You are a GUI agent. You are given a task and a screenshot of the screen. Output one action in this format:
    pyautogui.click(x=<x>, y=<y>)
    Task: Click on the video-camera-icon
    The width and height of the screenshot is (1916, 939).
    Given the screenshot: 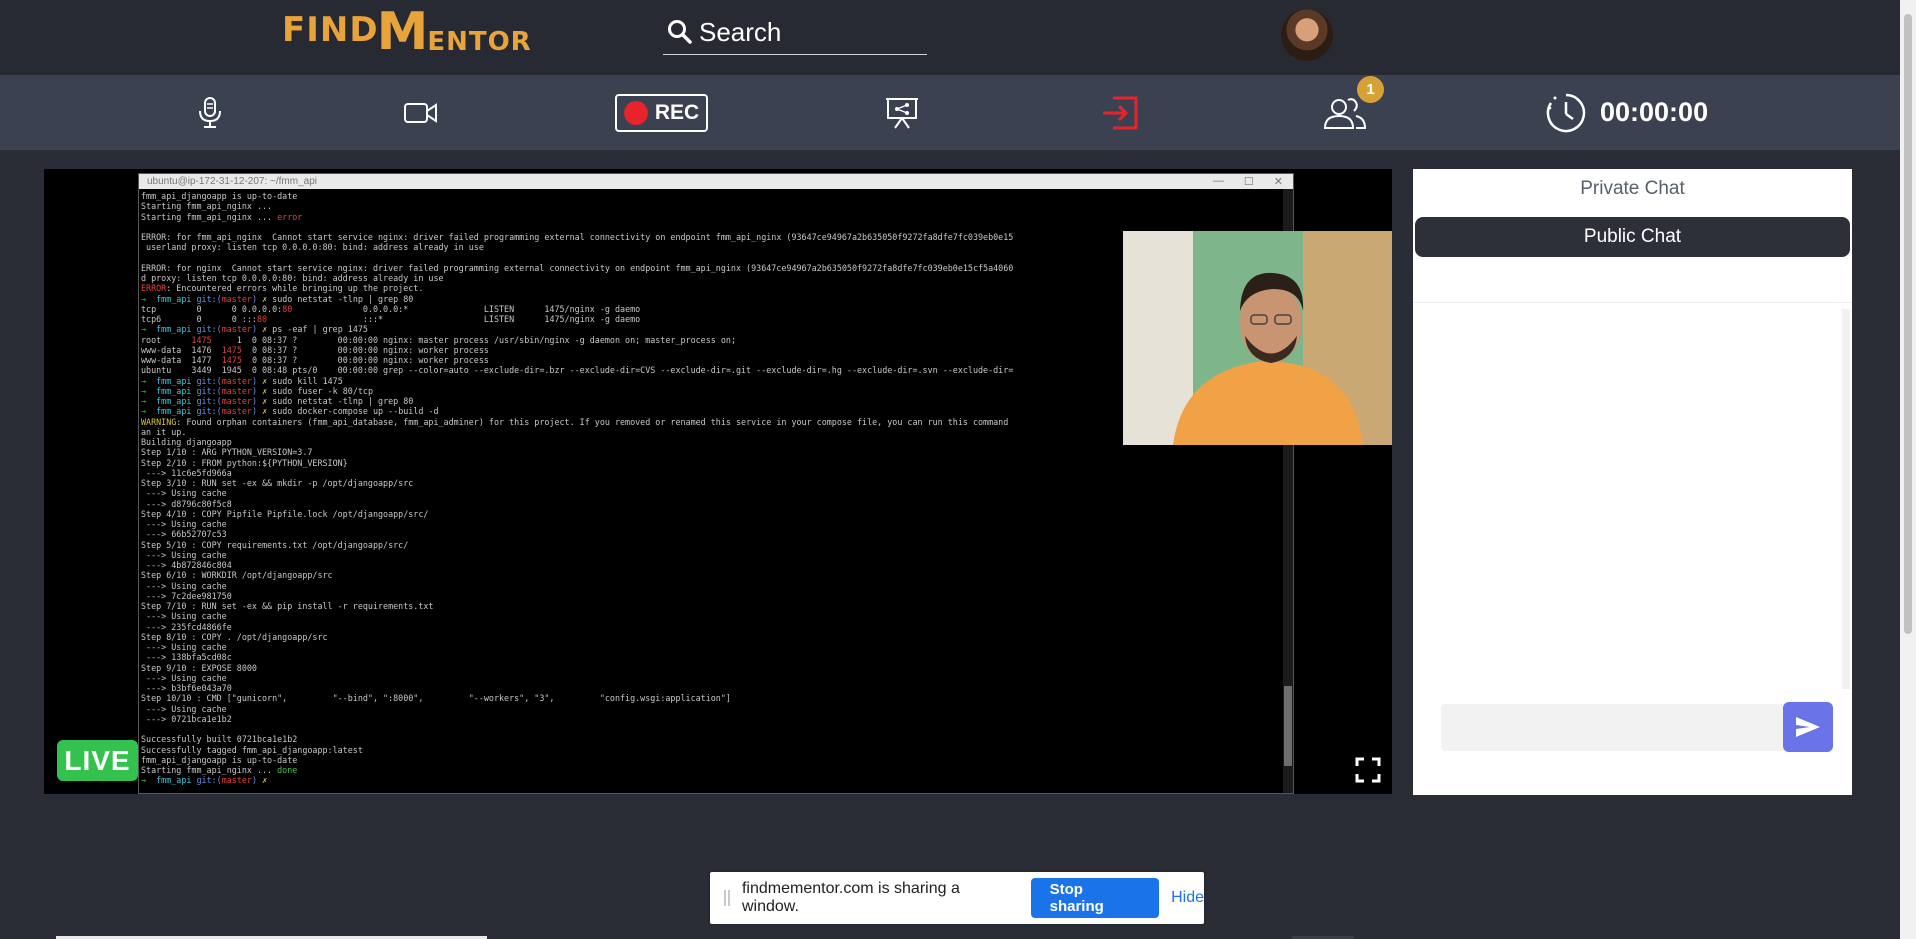 What is the action you would take?
    pyautogui.click(x=420, y=112)
    